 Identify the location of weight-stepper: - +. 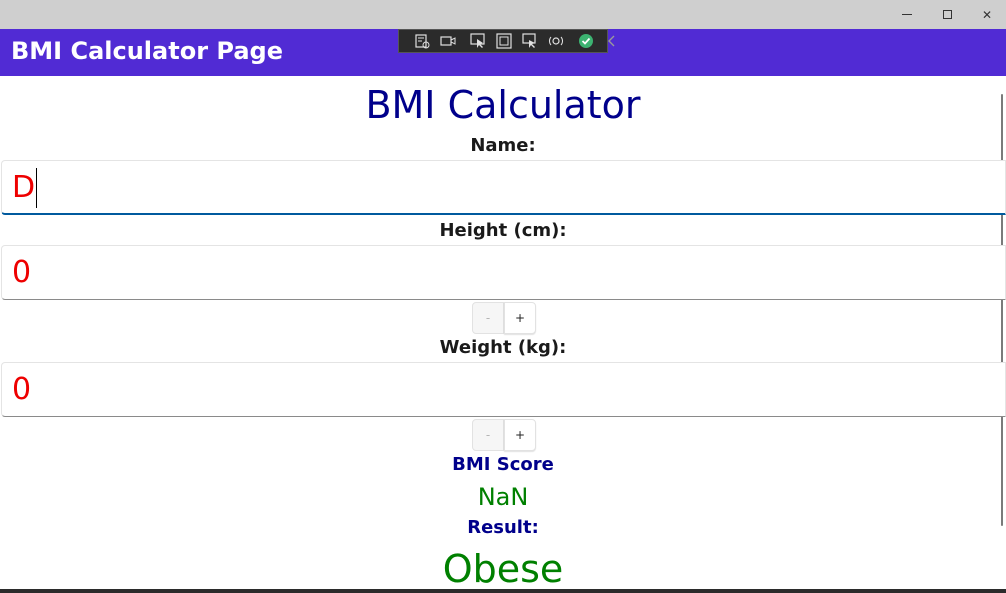
(504, 435).